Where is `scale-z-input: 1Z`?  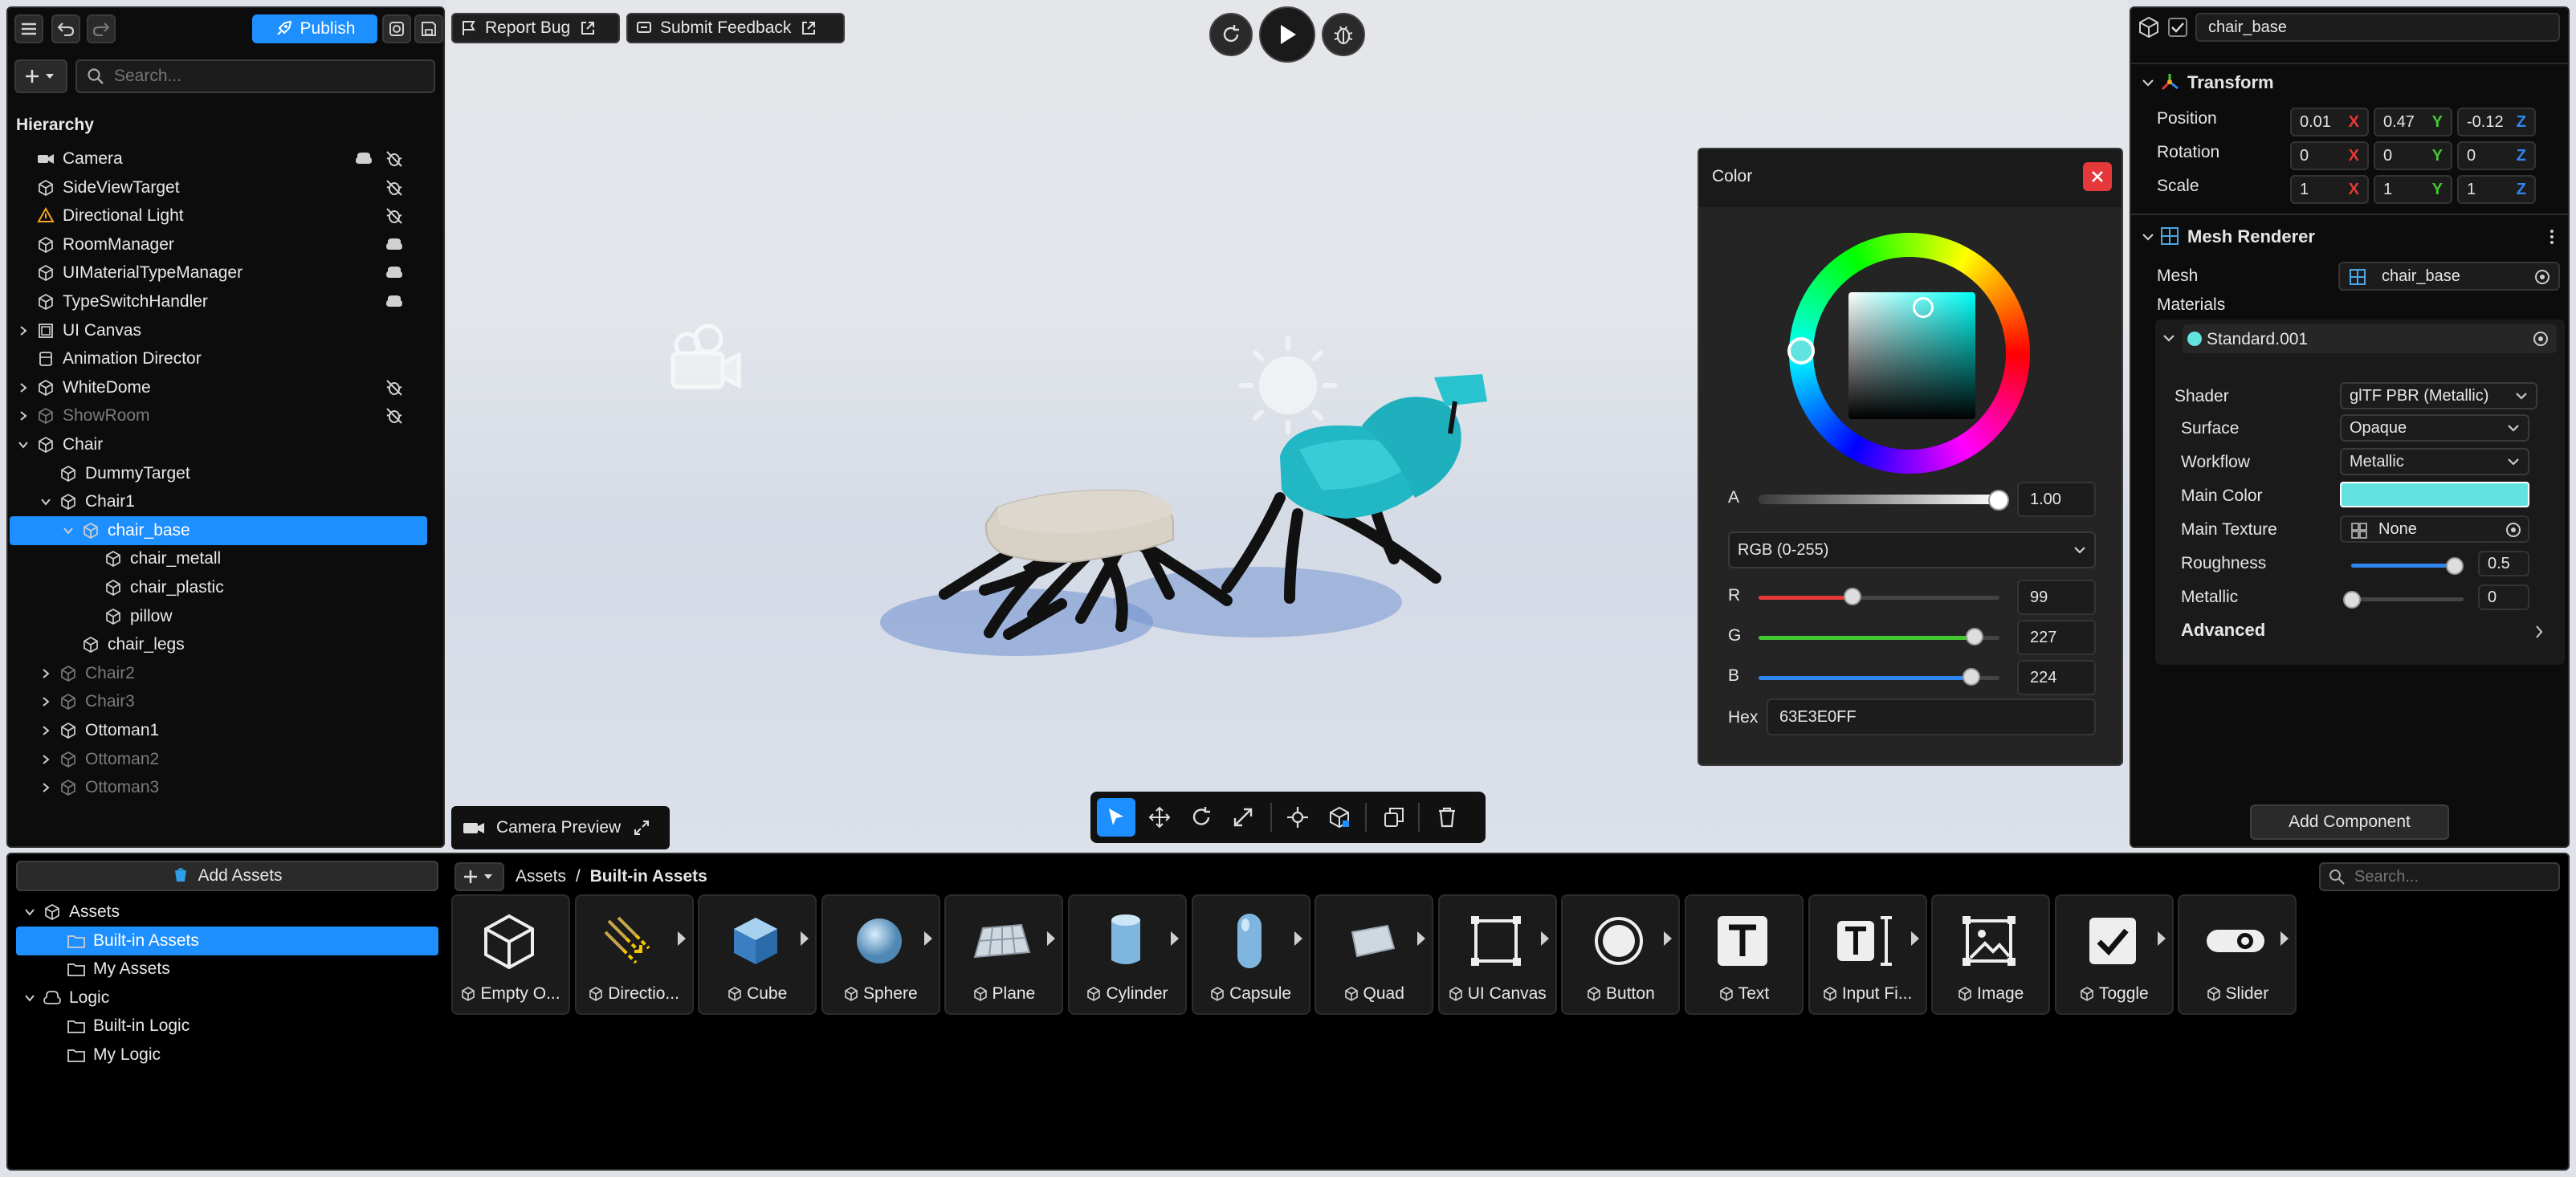
scale-z-input: 1Z is located at coordinates (2496, 189).